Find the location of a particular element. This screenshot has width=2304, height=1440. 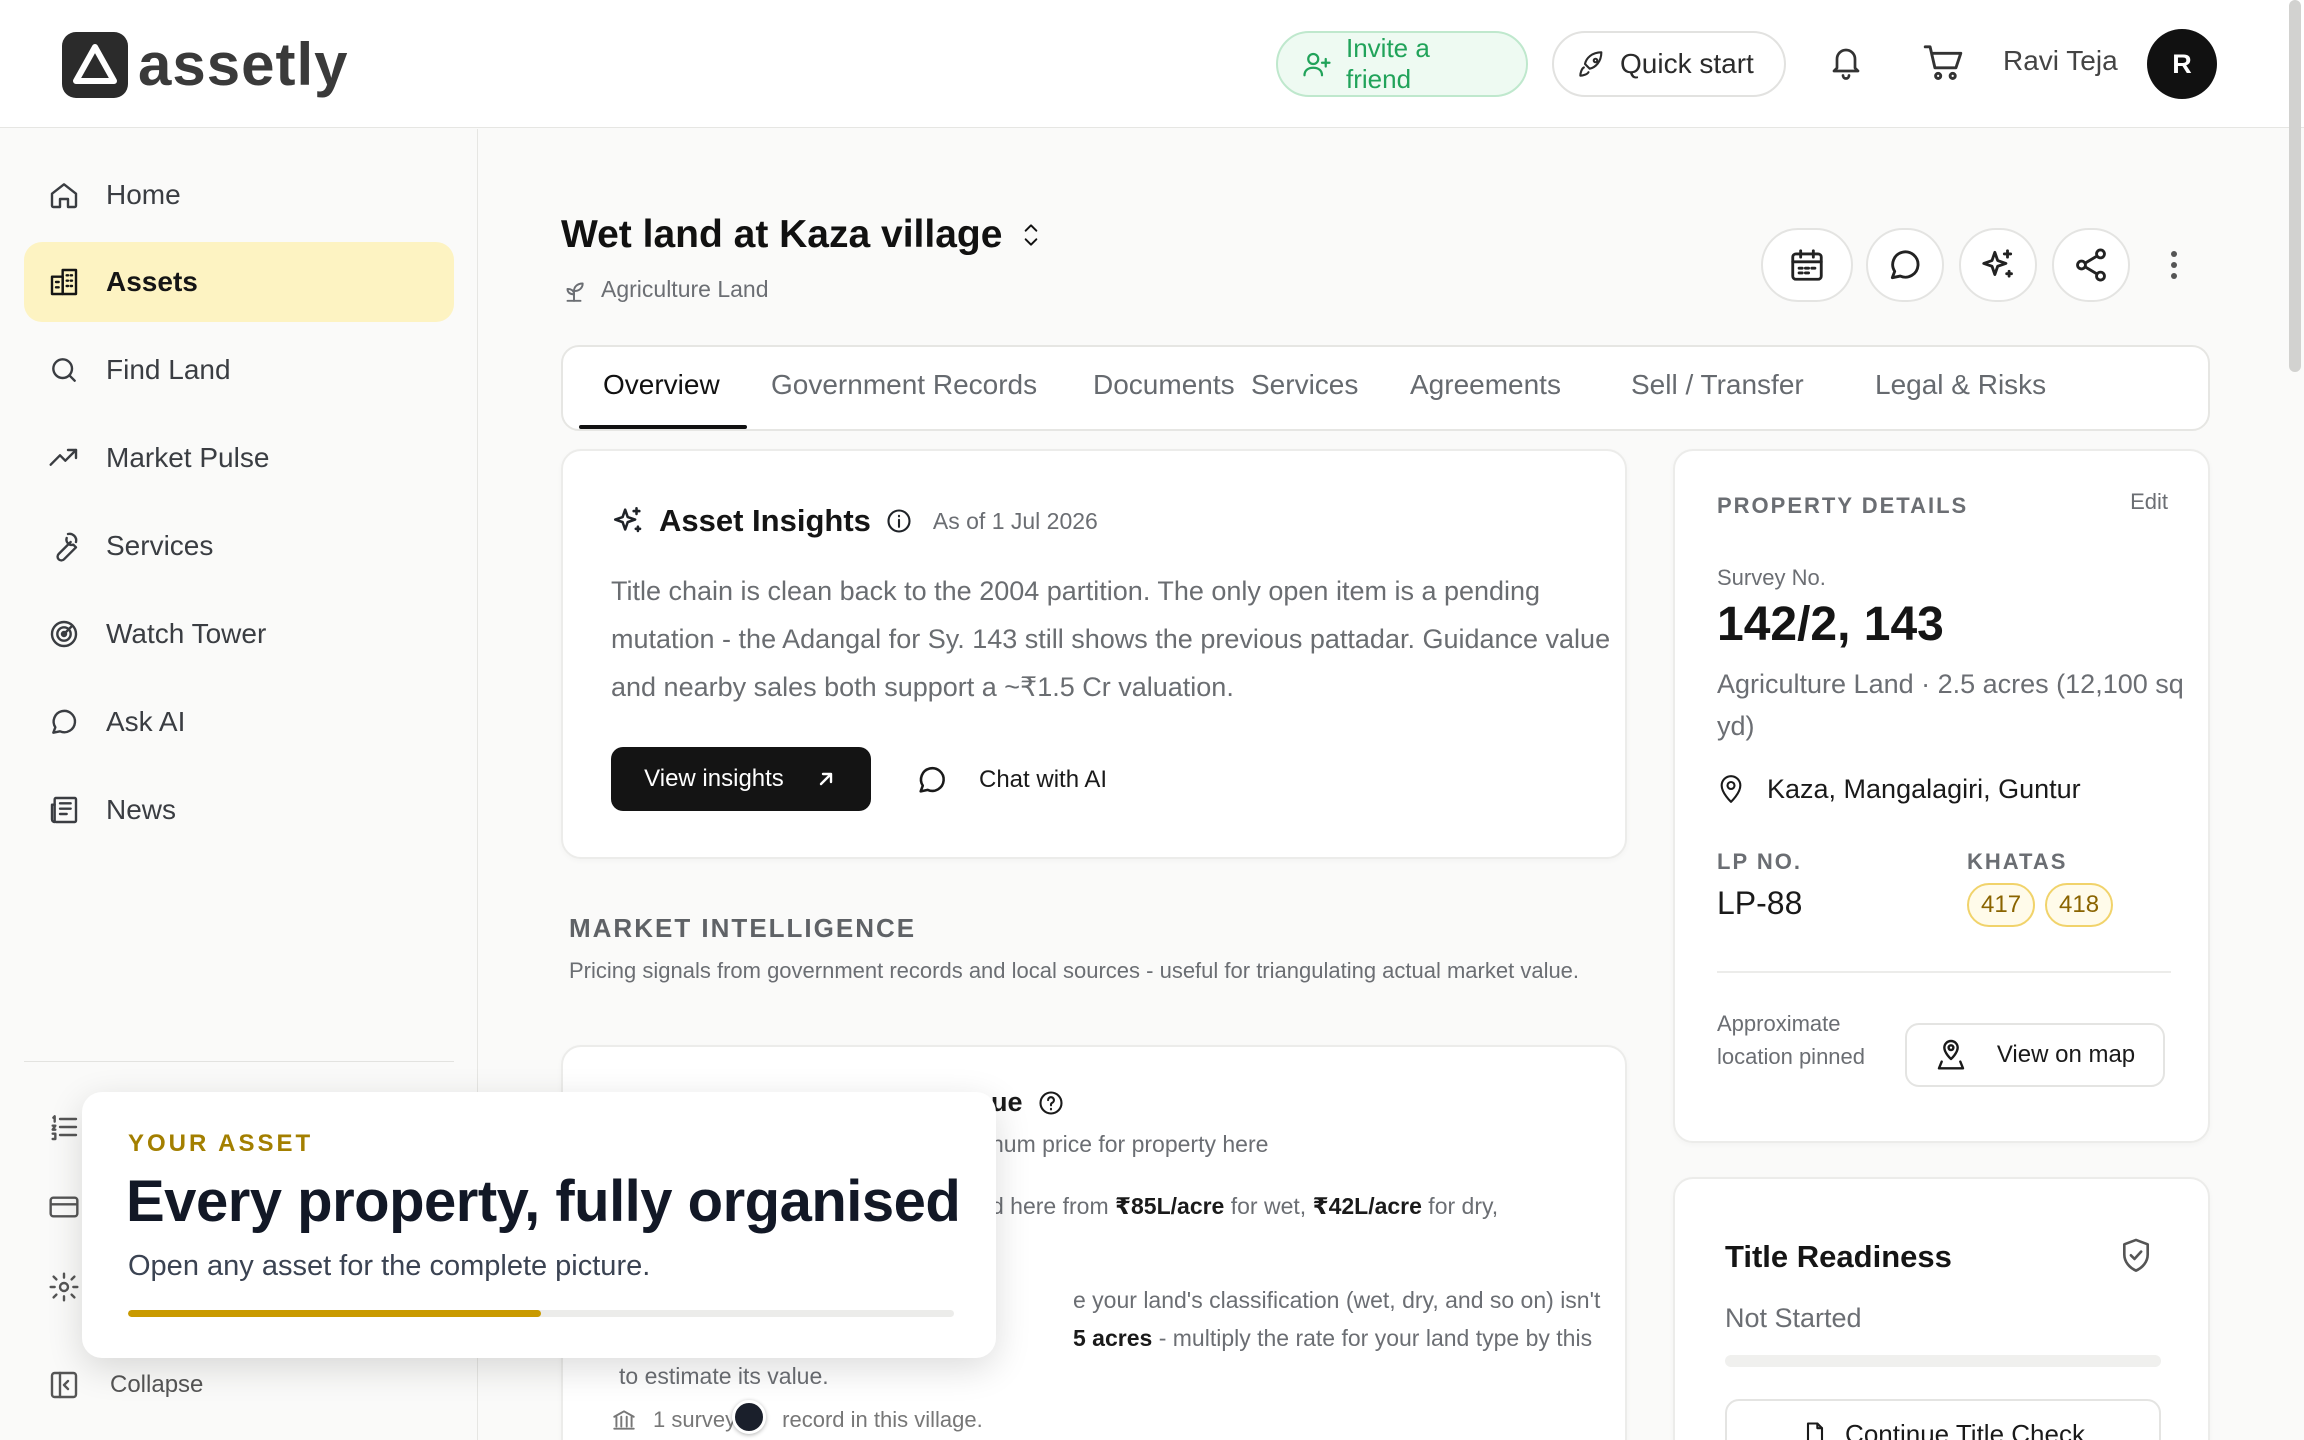

chat-with-ai-label: Chat with AI is located at coordinates (1043, 779).